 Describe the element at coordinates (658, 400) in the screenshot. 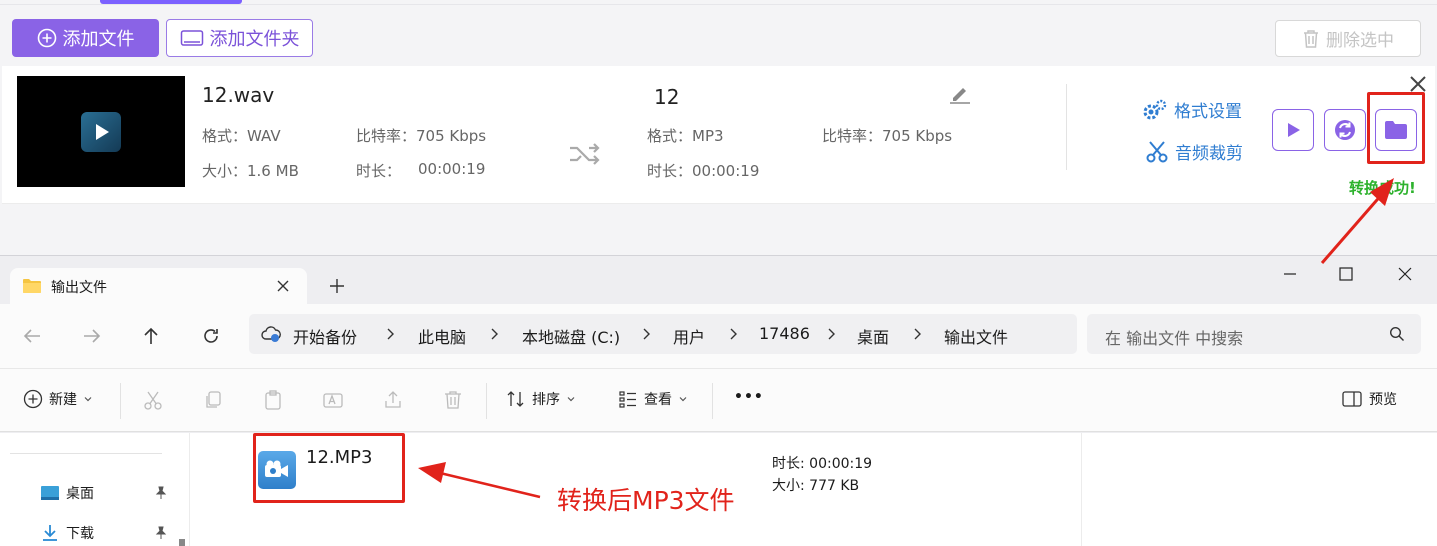

I see `view-label: 查看` at that location.